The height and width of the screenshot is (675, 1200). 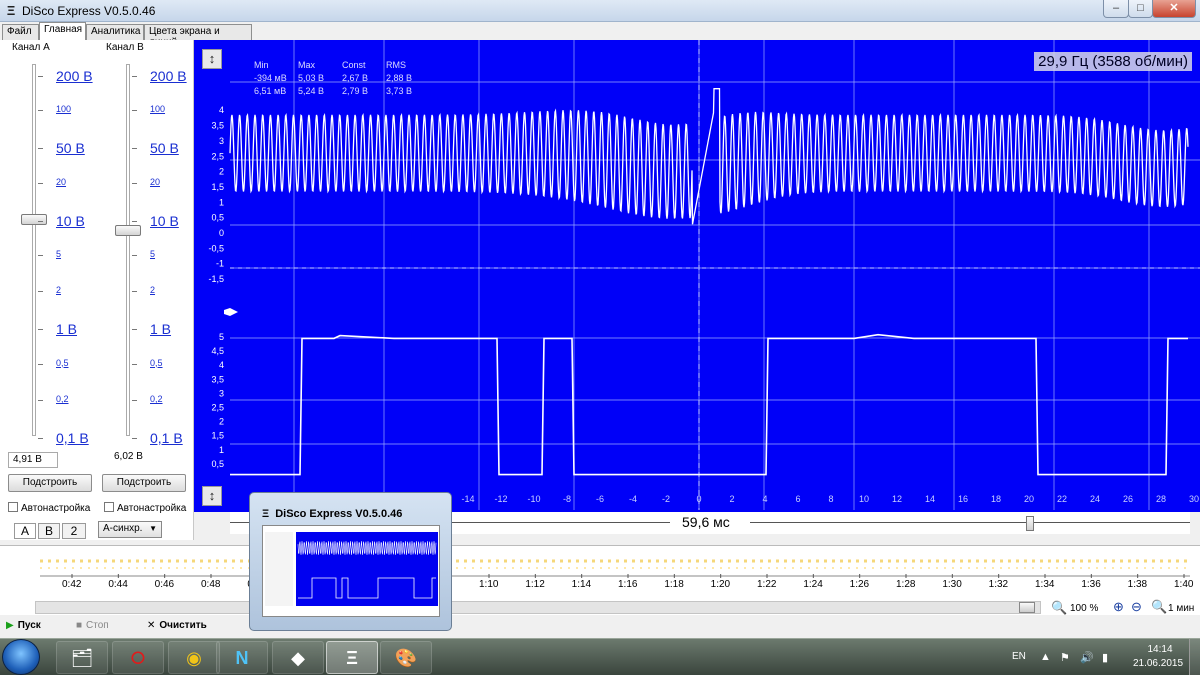 I want to click on taskbar-n-app-icon: N, so click(x=242, y=657).